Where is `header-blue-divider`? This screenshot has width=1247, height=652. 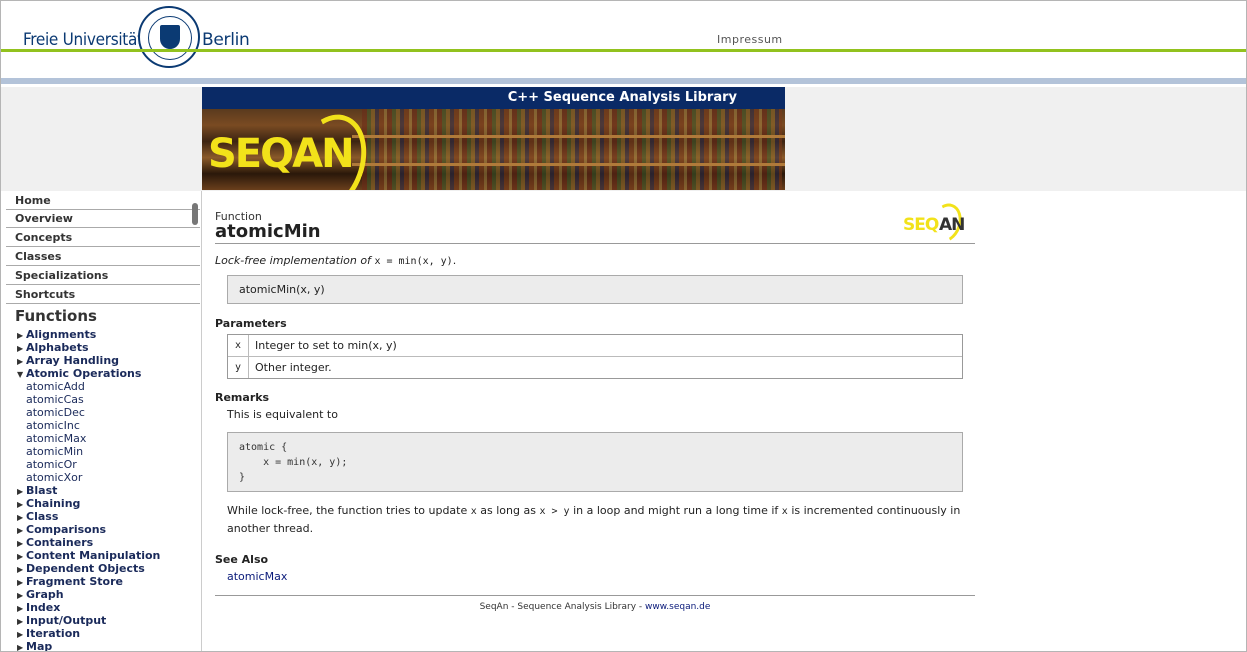
header-blue-divider is located at coordinates (623, 81).